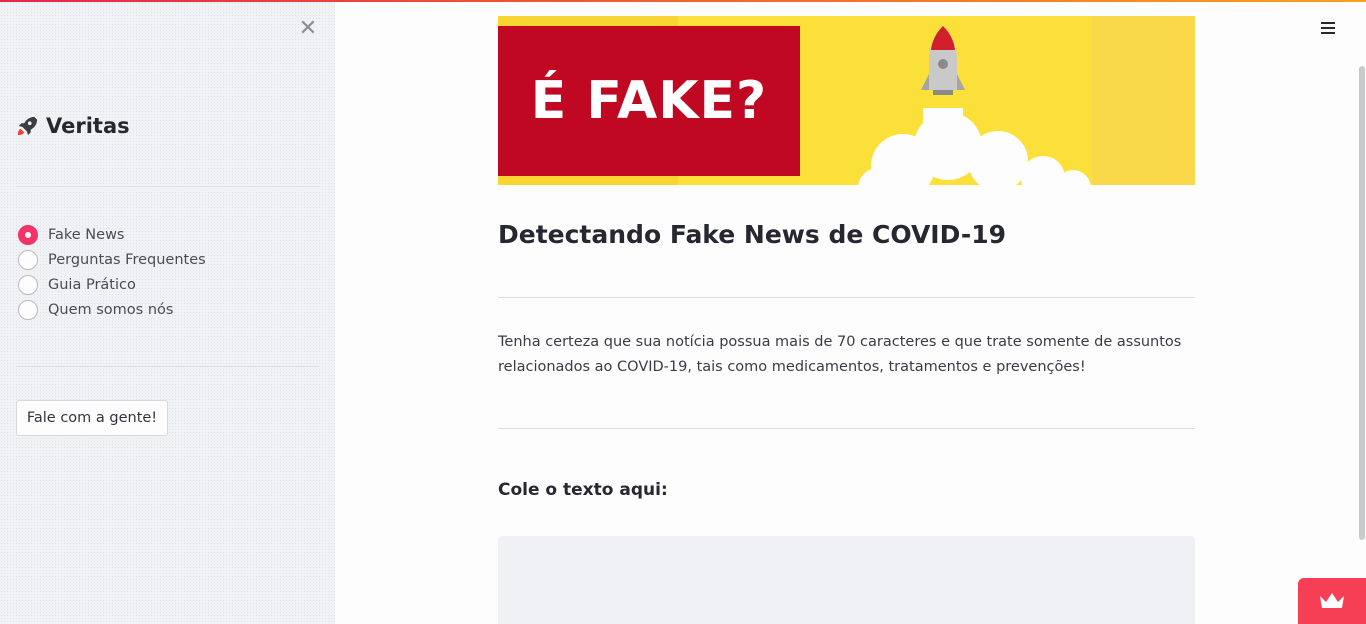  Describe the element at coordinates (1362, 303) in the screenshot. I see `scrollbar` at that location.